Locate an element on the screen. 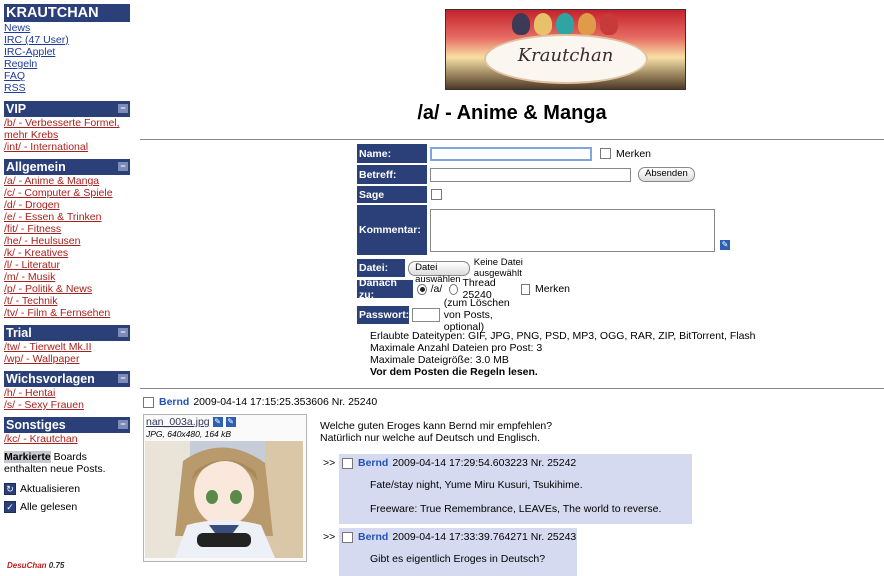 This screenshot has height=576, width=884. board-link: /t/ - Technik is located at coordinates (68, 301).